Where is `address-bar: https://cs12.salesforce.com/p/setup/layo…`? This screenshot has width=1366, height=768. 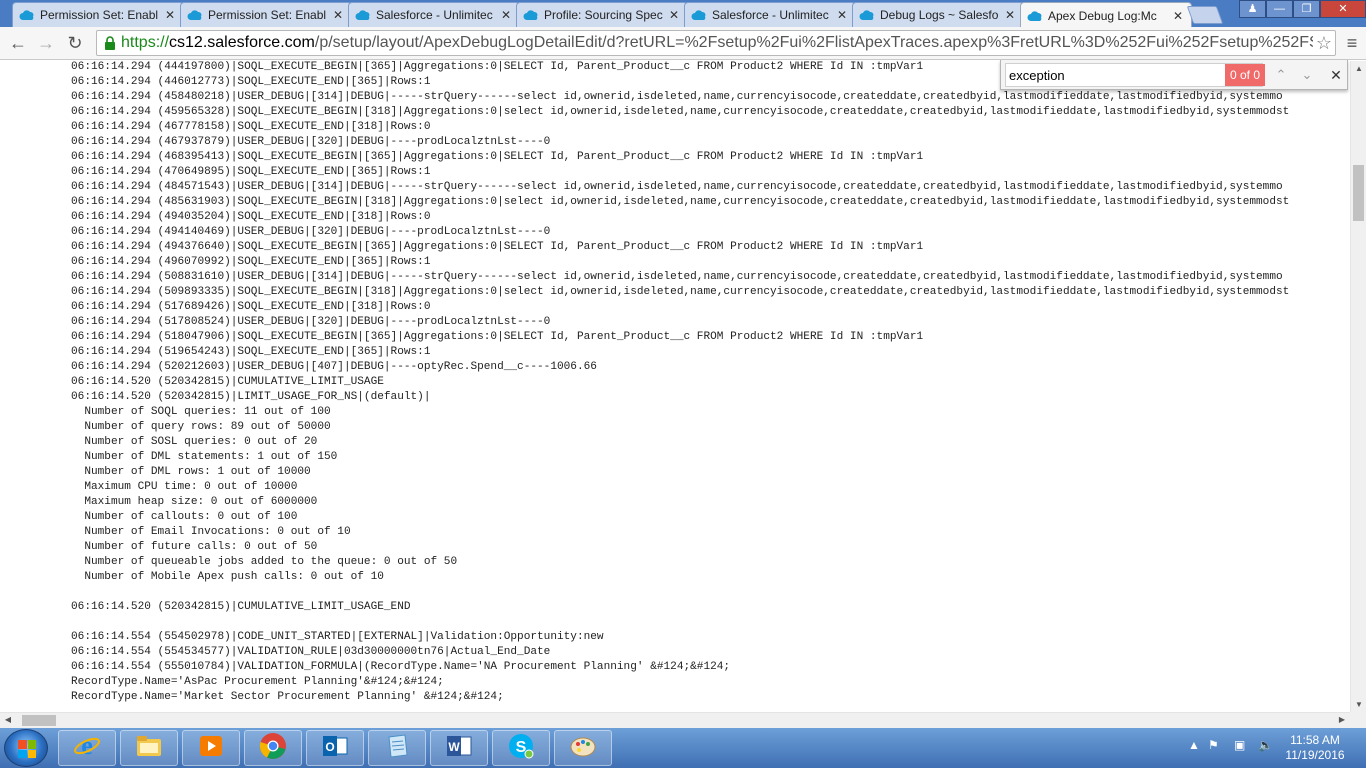
address-bar: https://cs12.salesforce.com/p/setup/layo… is located at coordinates (716, 43).